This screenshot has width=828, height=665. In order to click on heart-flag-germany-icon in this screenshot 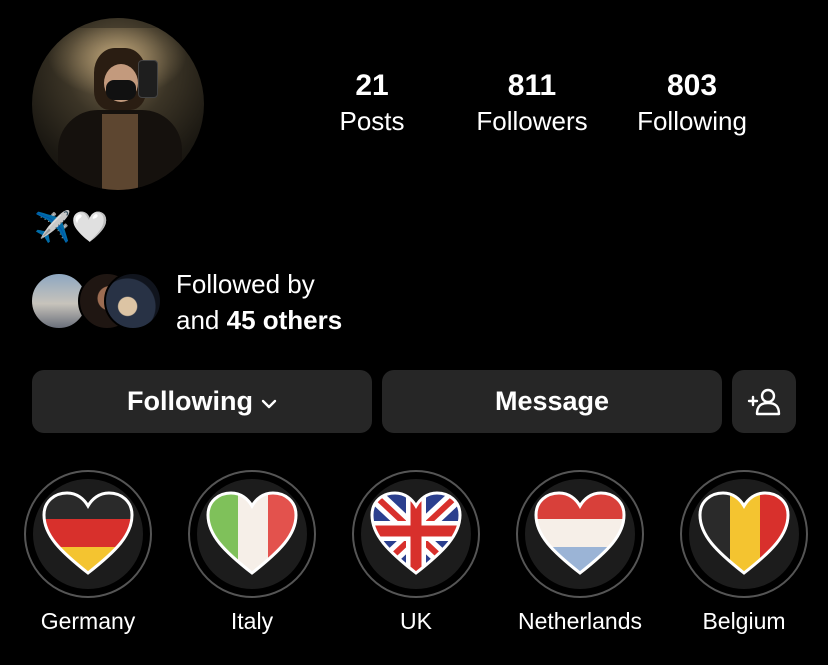, I will do `click(88, 533)`.